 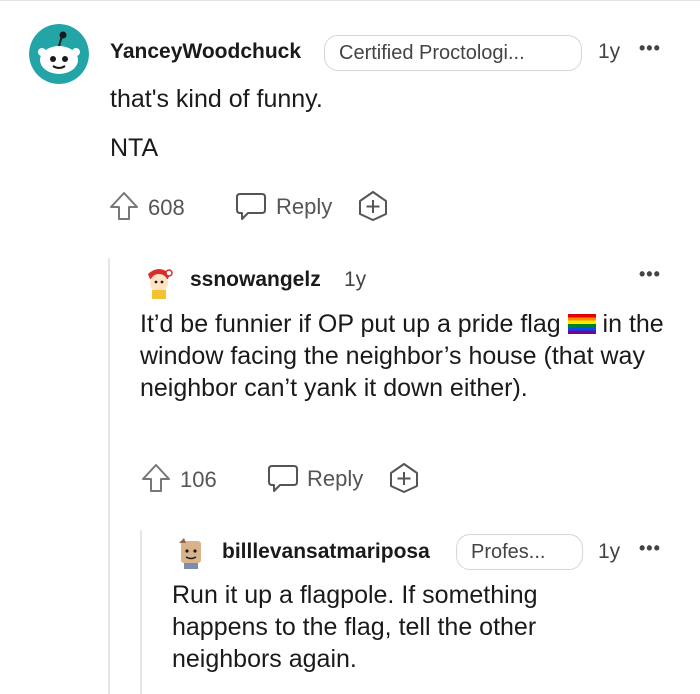 I want to click on vote-count: 608, so click(x=166, y=207).